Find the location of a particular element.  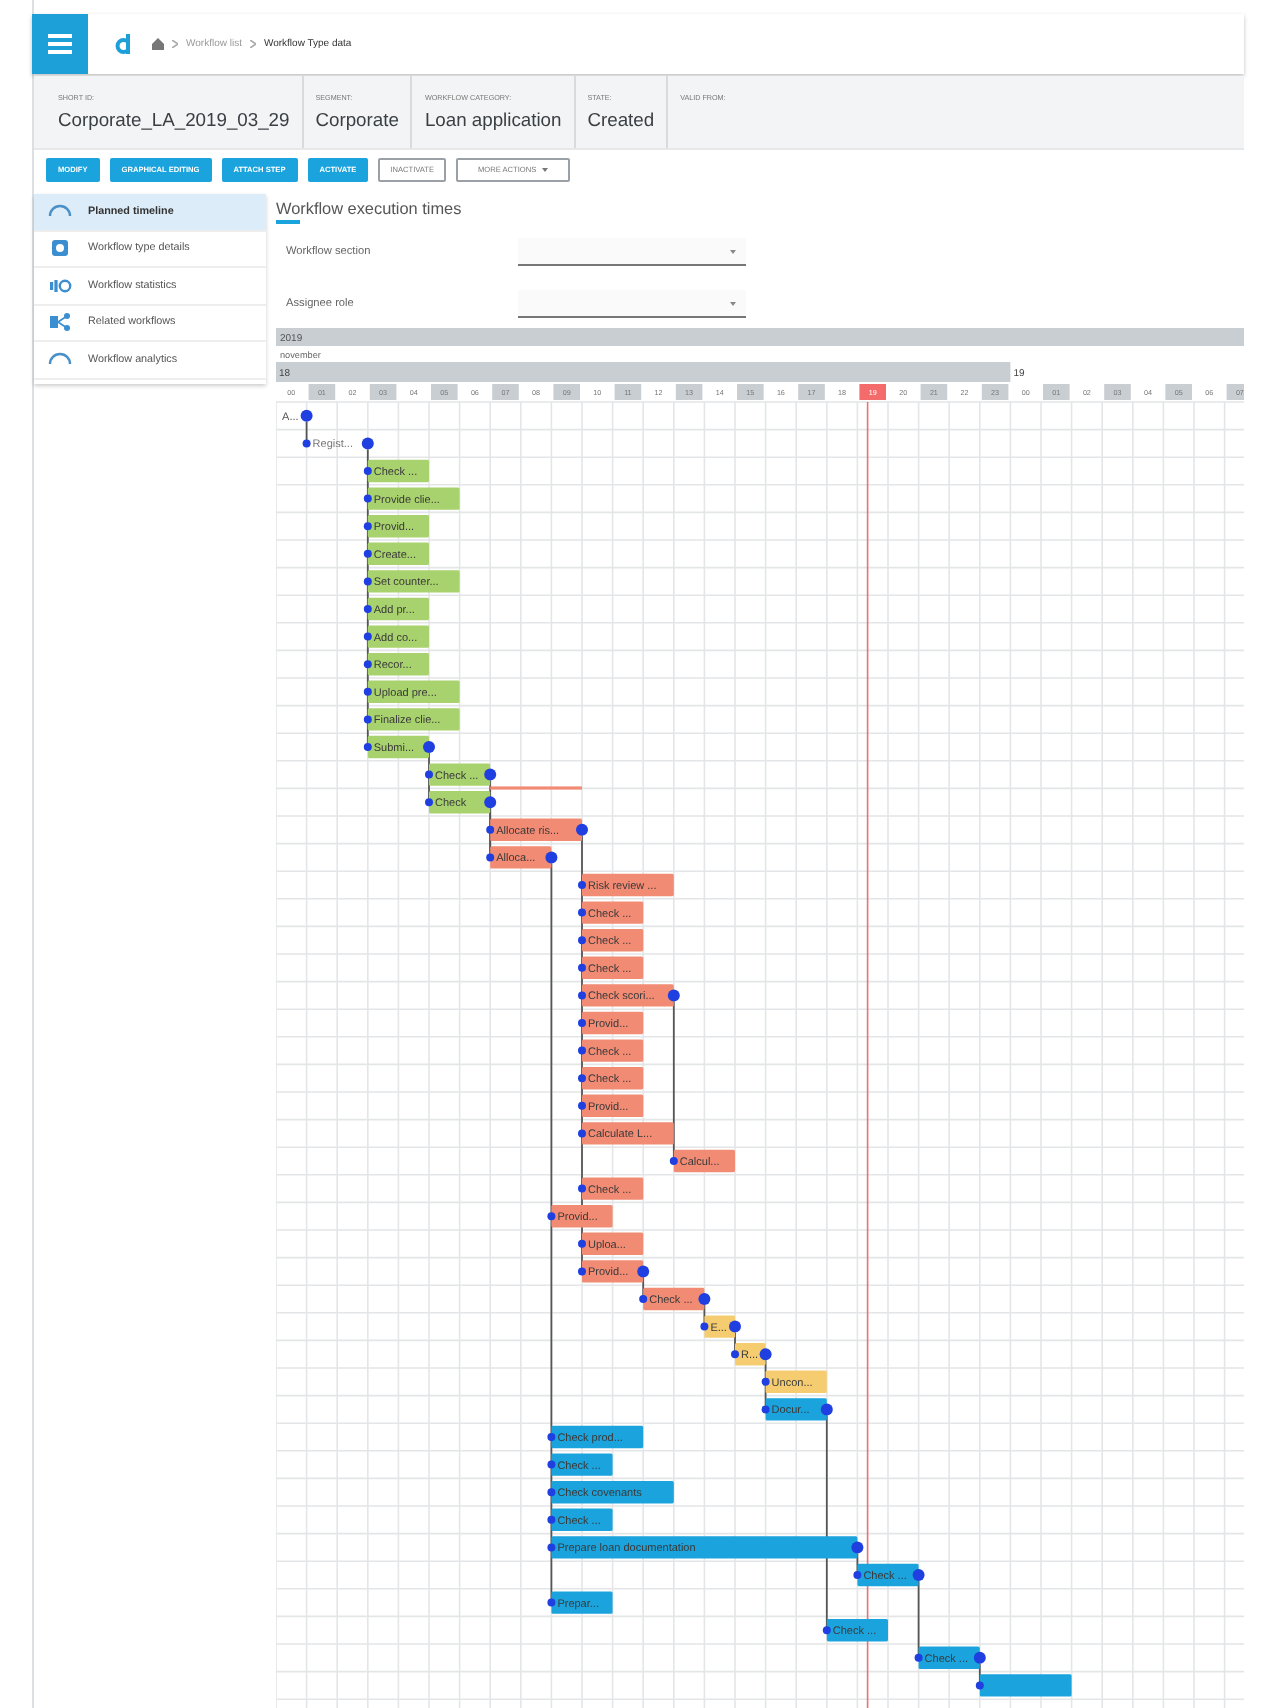

logo-icon is located at coordinates (122, 44).